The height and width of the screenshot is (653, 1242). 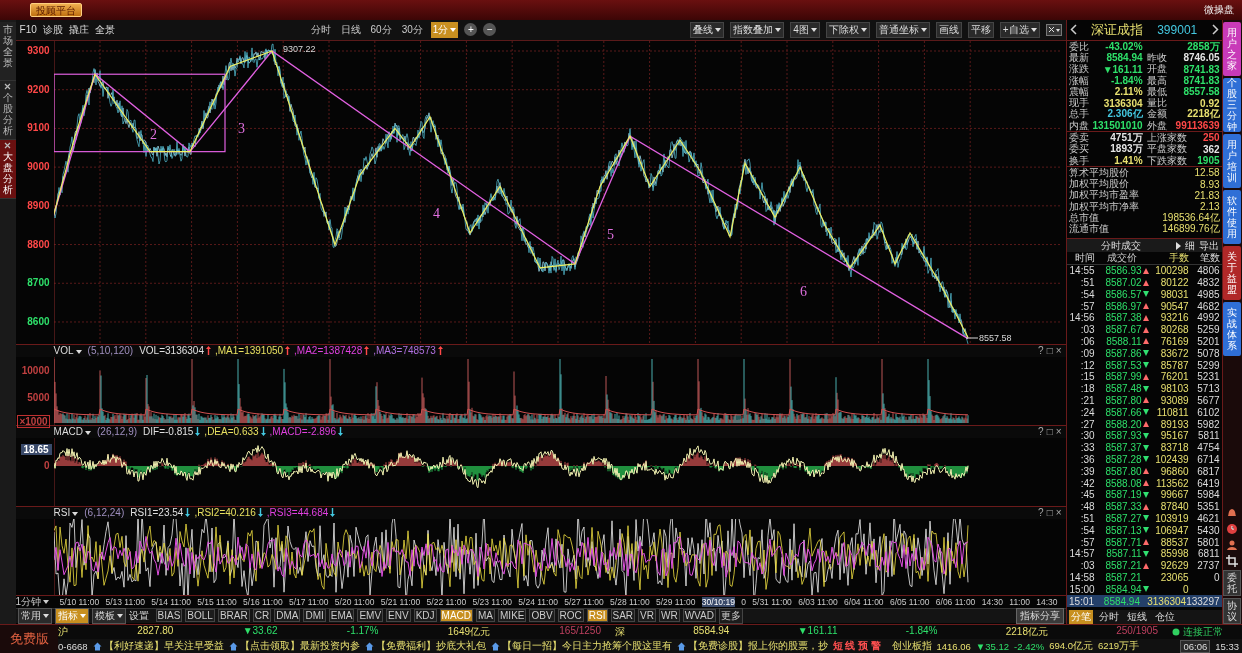 What do you see at coordinates (8, 51) in the screenshot?
I see `side-tab: 市场全景` at bounding box center [8, 51].